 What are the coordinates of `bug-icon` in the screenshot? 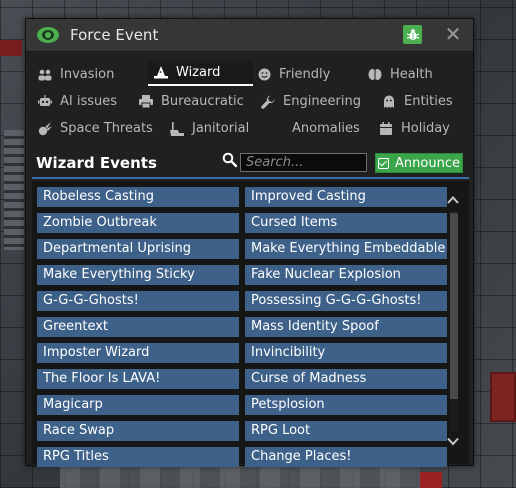 It's located at (412, 34).